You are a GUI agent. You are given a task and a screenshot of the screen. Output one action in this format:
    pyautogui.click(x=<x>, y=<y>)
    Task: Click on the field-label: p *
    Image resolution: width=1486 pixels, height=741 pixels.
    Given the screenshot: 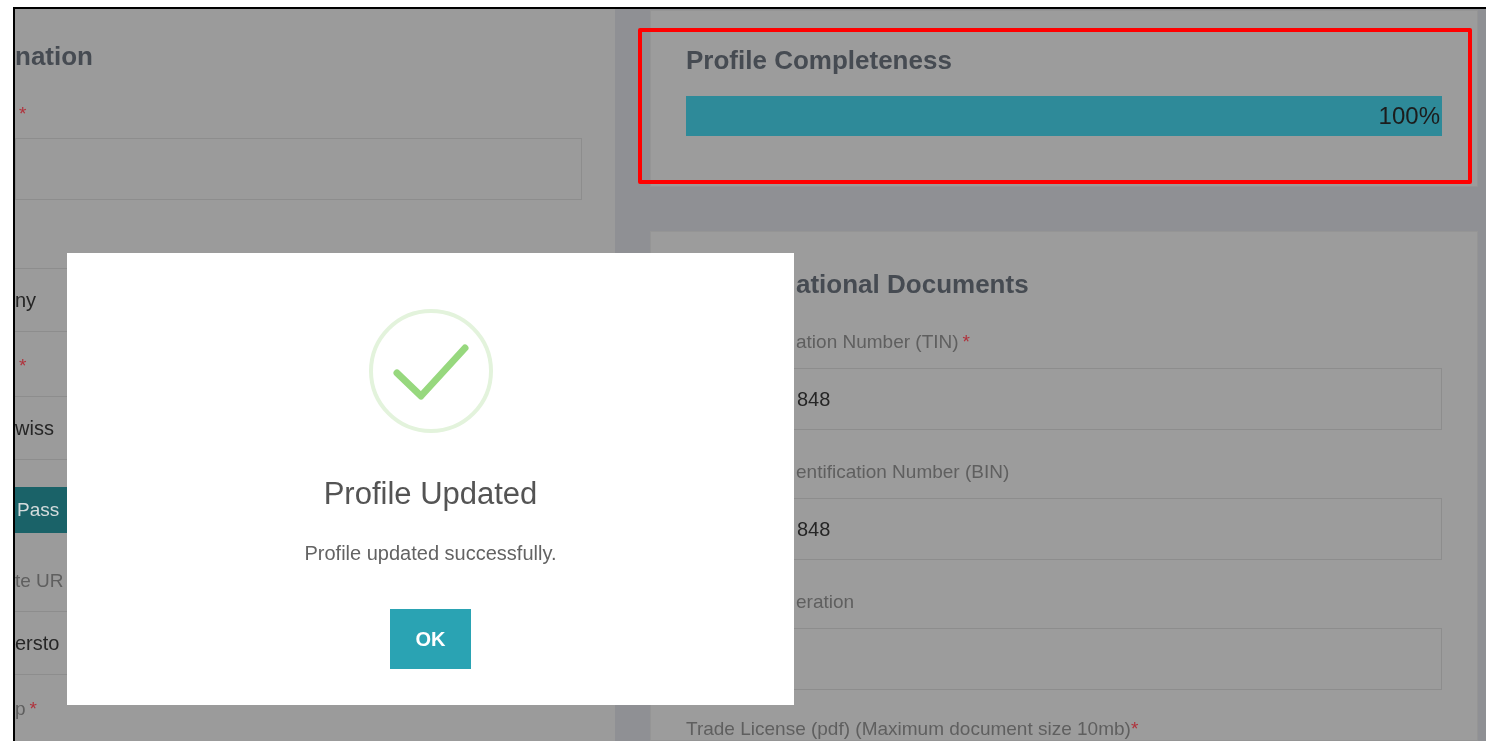 What is the action you would take?
    pyautogui.click(x=26, y=709)
    